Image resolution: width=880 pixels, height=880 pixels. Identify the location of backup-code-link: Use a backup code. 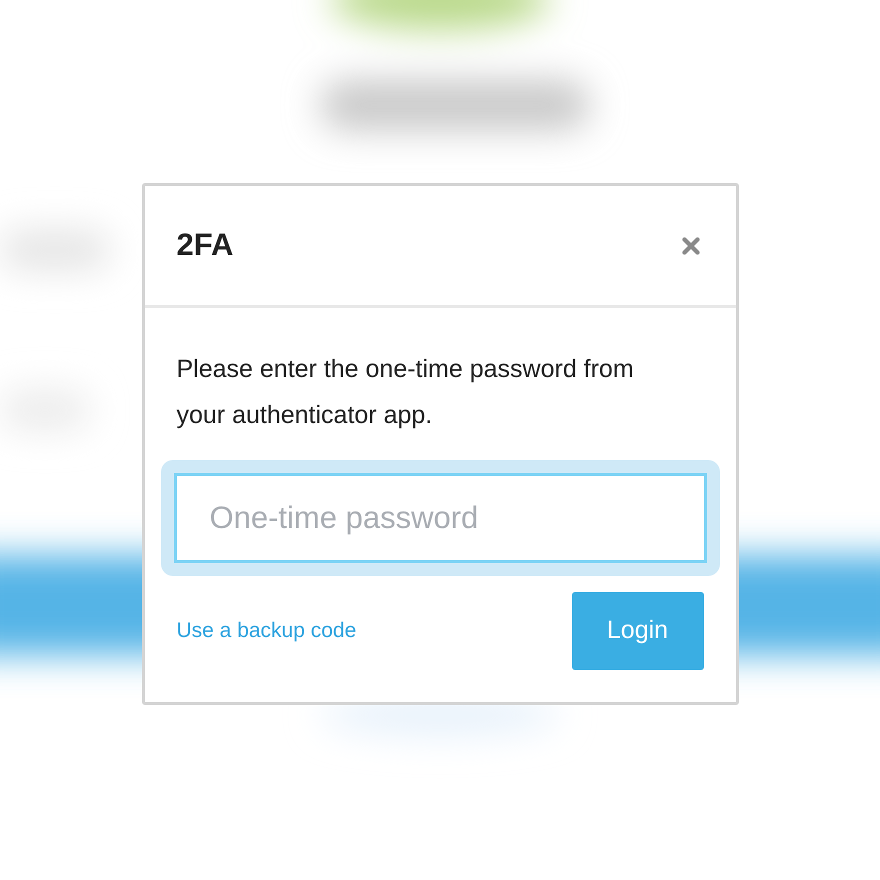
(266, 631).